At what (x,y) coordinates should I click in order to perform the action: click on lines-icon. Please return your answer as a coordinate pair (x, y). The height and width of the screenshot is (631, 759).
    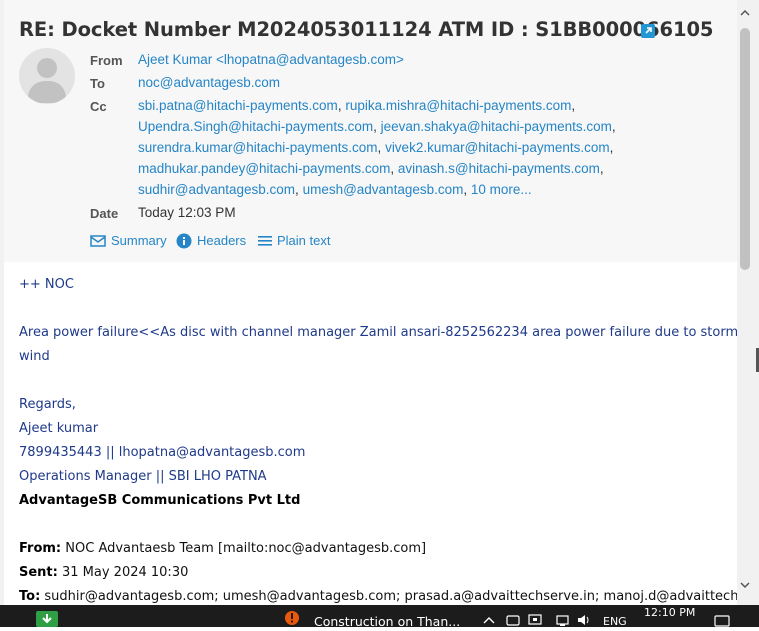
    Looking at the image, I should click on (265, 241).